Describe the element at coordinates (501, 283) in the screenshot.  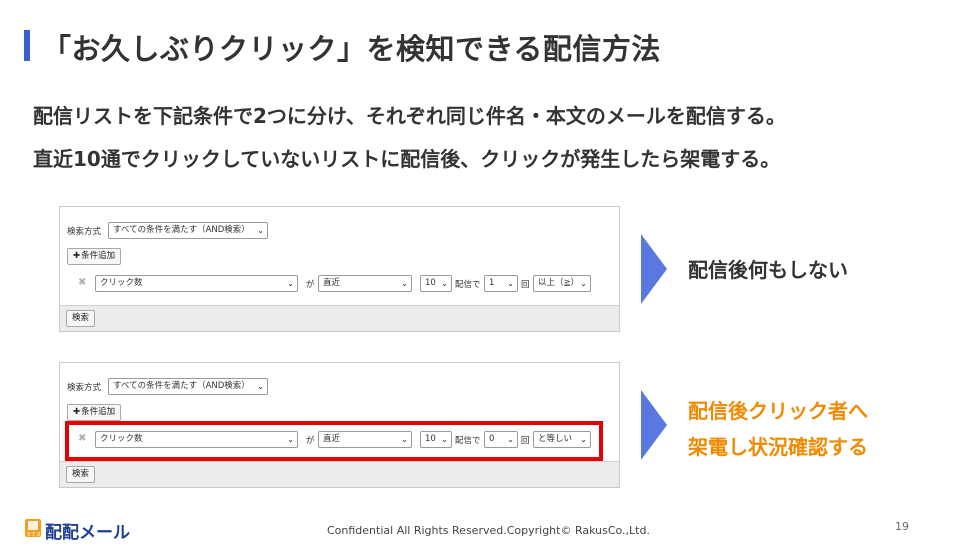
I see `times-select: 1 ⌄` at that location.